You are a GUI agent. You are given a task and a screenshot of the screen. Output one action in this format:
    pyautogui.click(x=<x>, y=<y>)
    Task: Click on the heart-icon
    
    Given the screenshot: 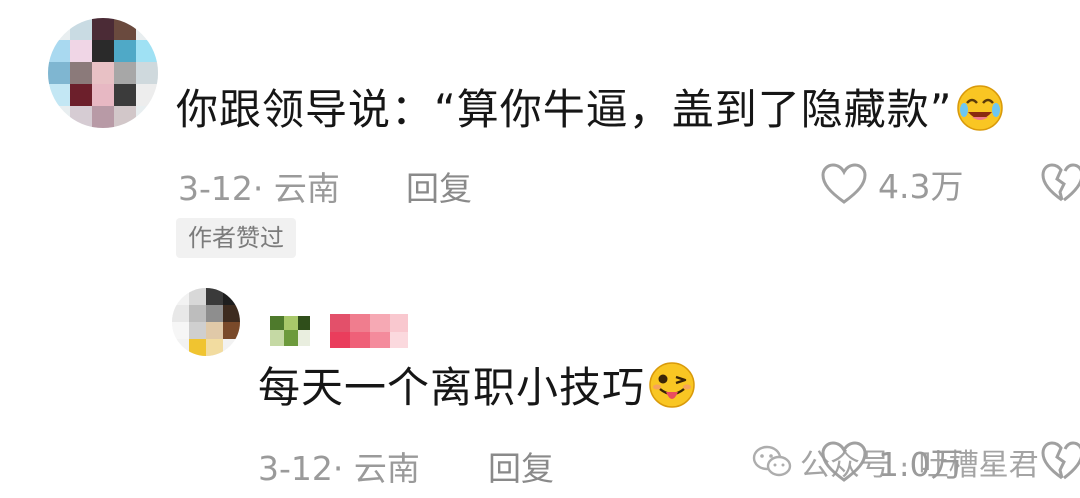 What is the action you would take?
    pyautogui.click(x=844, y=183)
    